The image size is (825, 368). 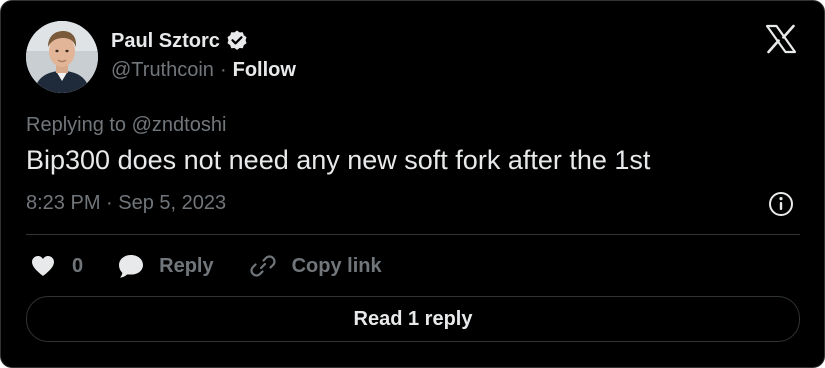 I want to click on reply-bubble-icon, so click(x=131, y=266).